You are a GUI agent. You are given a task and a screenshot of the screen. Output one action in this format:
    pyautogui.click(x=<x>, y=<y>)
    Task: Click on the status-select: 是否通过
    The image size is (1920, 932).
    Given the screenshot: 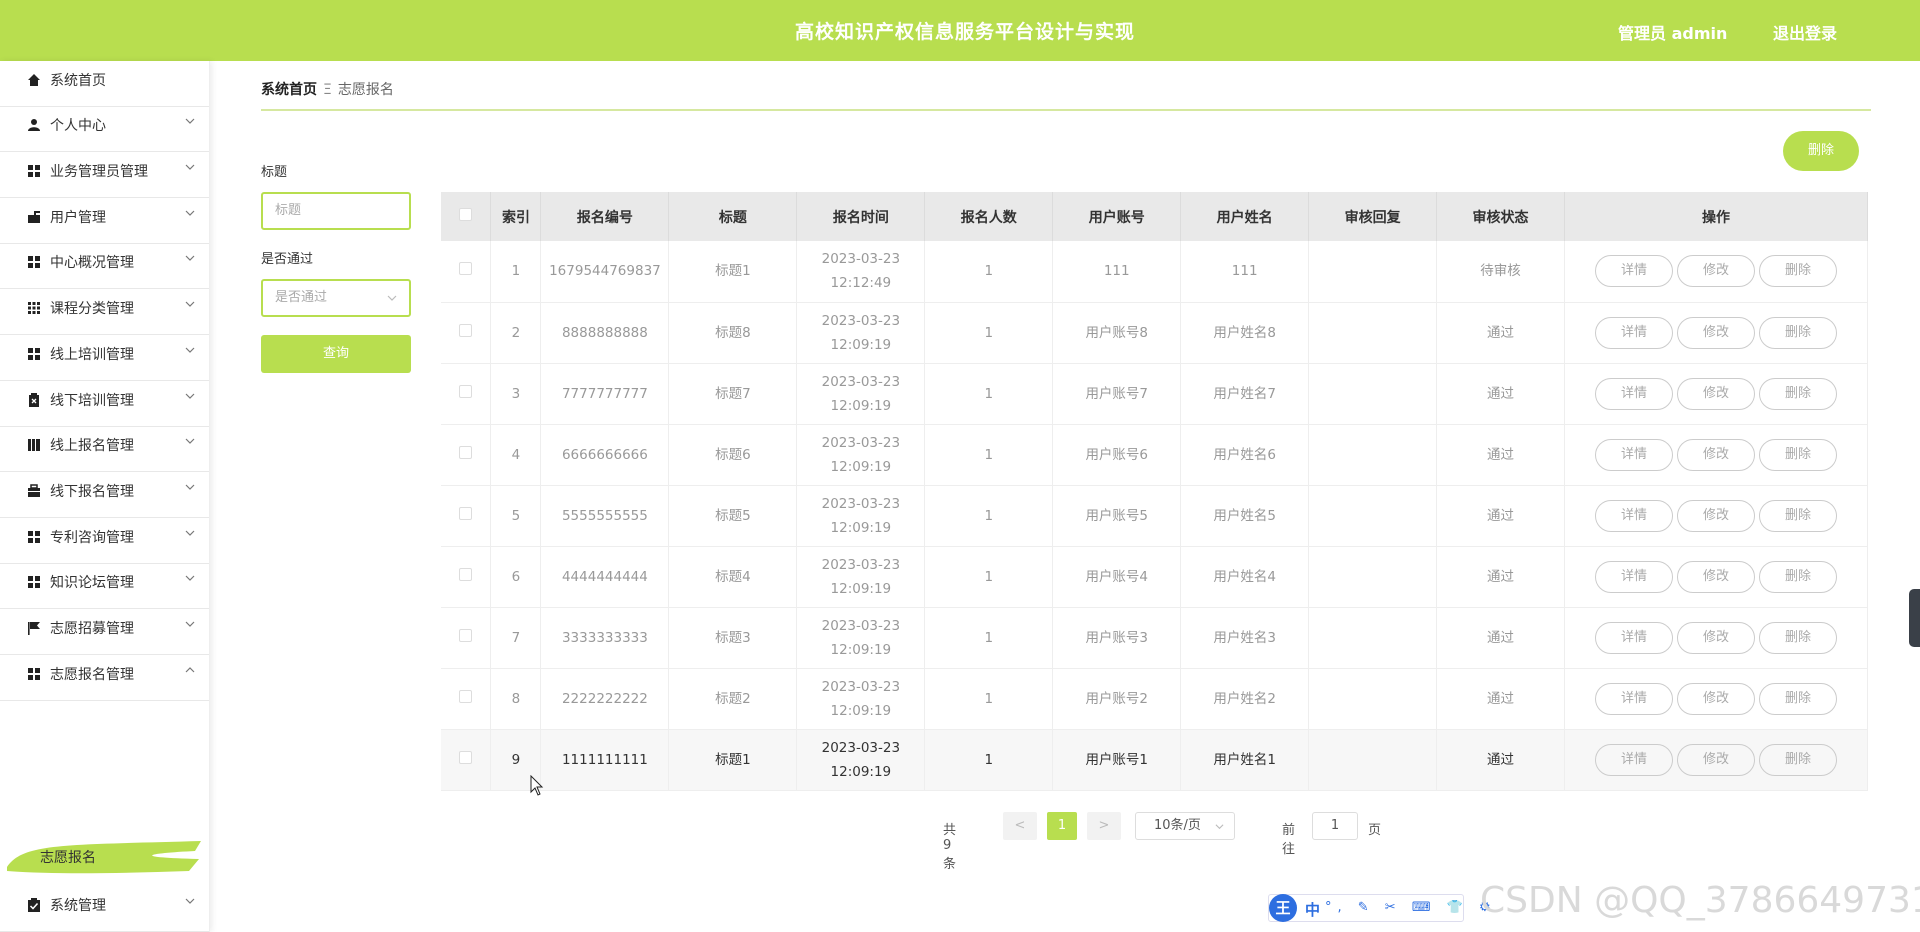 What is the action you would take?
    pyautogui.click(x=336, y=298)
    